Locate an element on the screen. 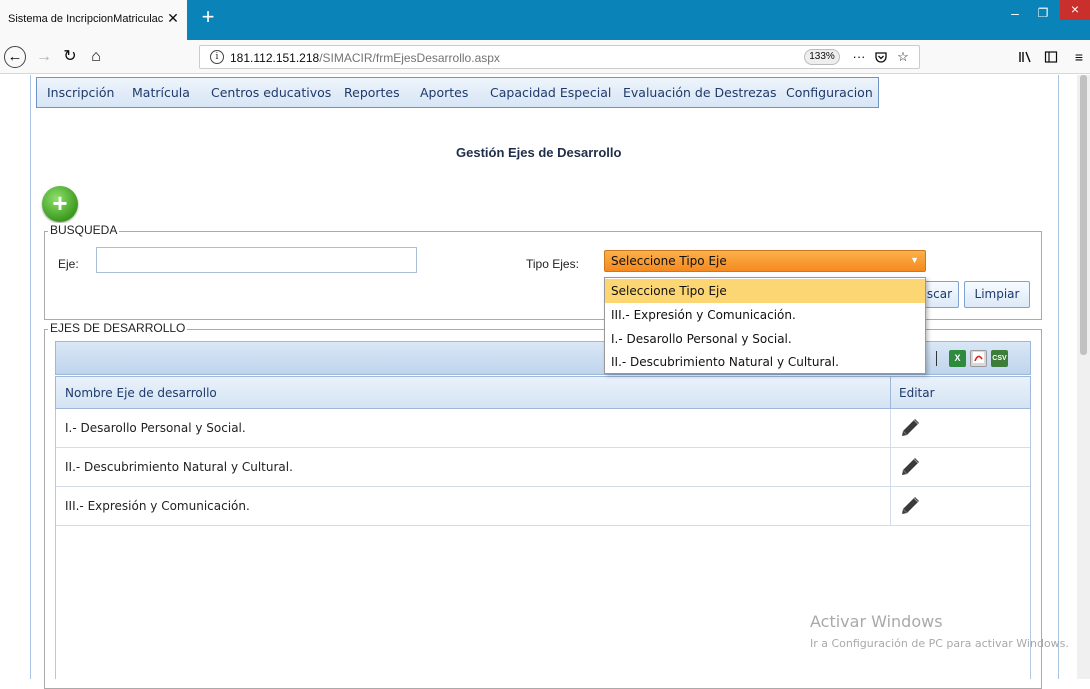  hamburger-menu-icon: ≡ is located at coordinates (1079, 57).